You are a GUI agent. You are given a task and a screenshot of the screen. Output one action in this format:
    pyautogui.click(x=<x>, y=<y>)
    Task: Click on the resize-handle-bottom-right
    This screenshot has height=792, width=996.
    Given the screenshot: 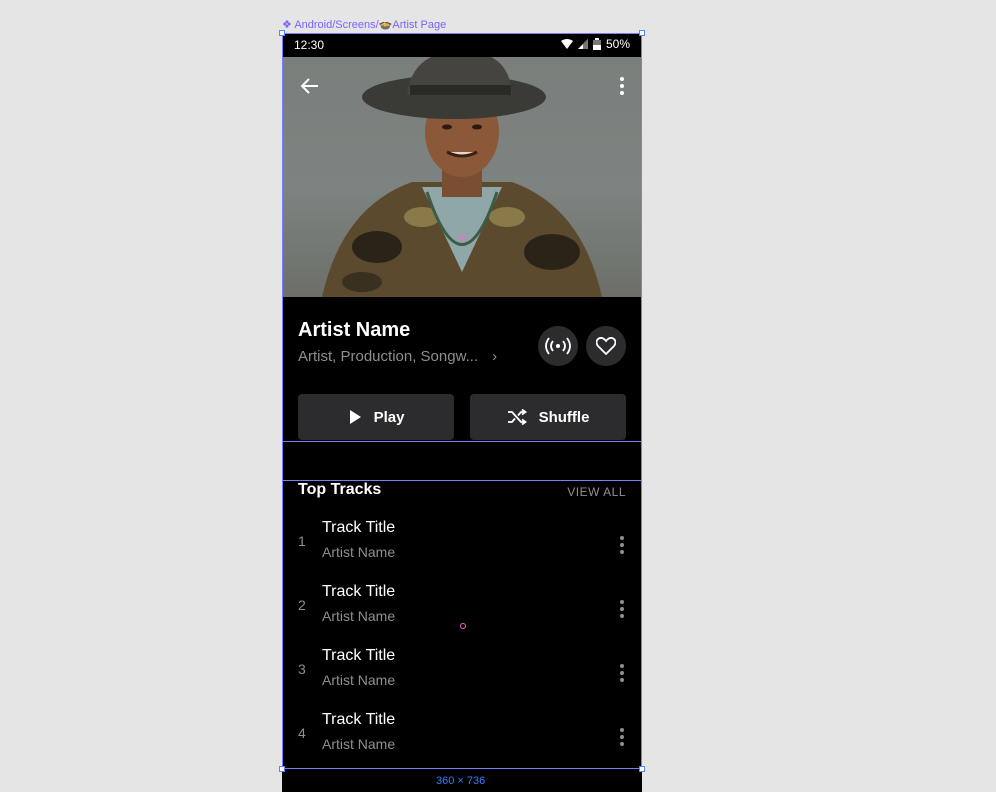 What is the action you would take?
    pyautogui.click(x=642, y=769)
    